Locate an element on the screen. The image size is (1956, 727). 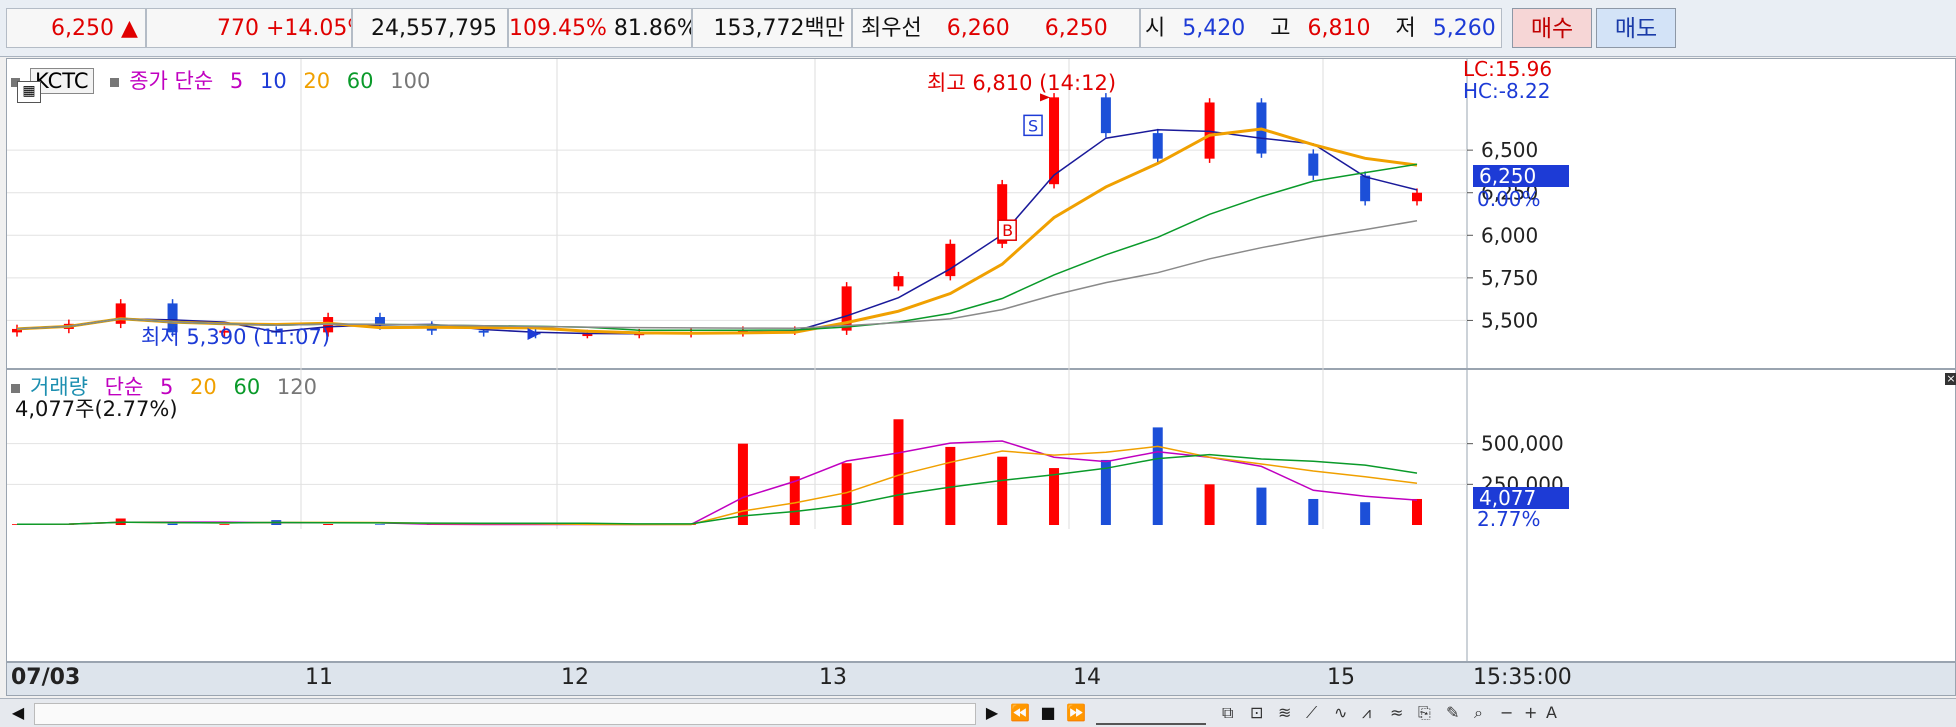
time-label: 15:35:00 is located at coordinates (1522, 677).